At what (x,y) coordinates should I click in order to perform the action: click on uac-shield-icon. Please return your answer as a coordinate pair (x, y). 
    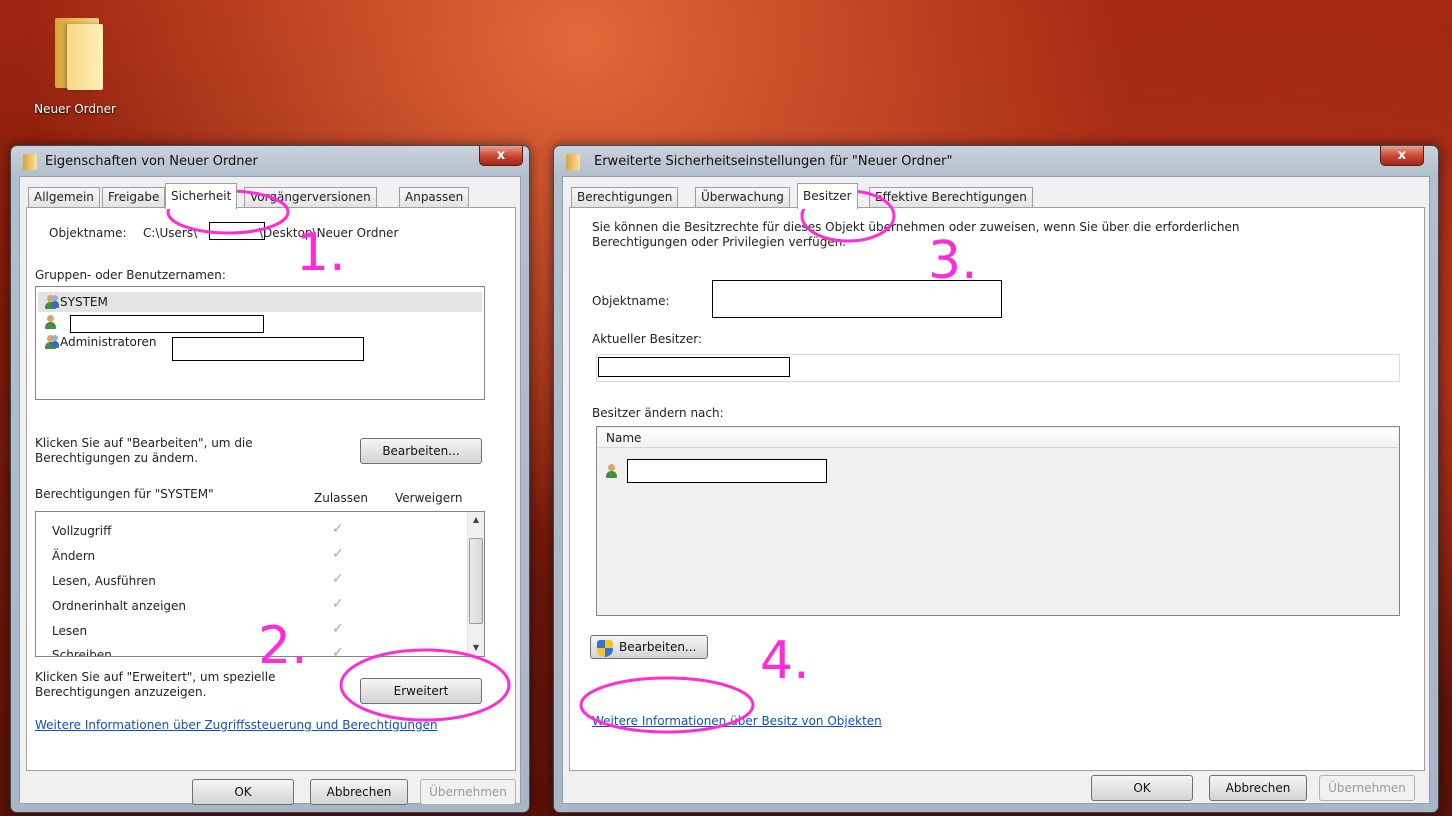
    Looking at the image, I should click on (605, 648).